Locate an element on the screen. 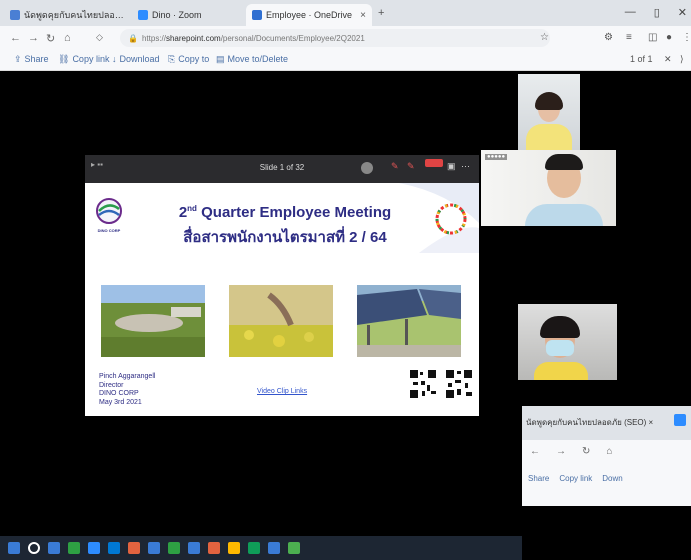 The height and width of the screenshot is (560, 691). shield-icon: ◇ is located at coordinates (99, 37).